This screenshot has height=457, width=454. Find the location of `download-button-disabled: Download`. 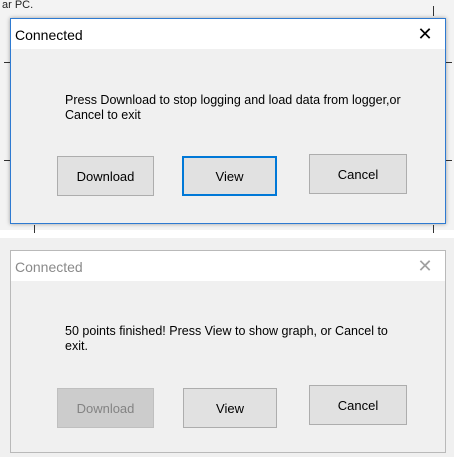

download-button-disabled: Download is located at coordinates (105, 408).